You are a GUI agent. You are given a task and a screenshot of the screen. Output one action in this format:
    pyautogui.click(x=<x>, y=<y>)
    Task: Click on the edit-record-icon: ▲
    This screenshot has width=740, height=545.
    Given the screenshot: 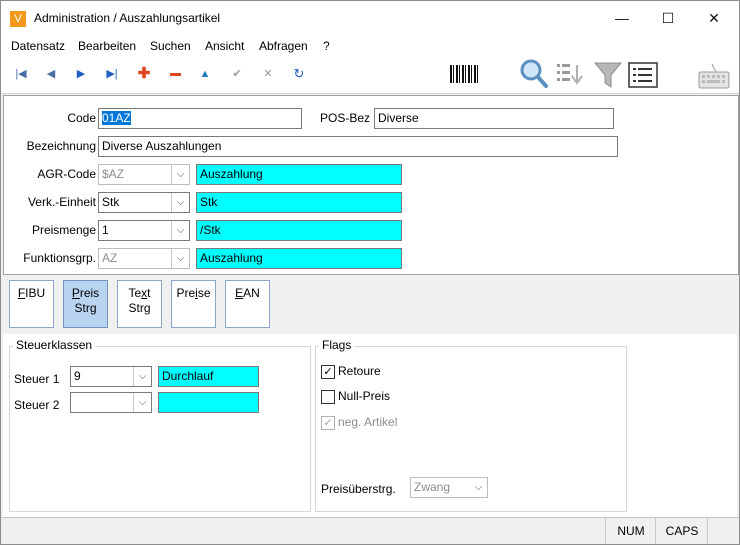 What is the action you would take?
    pyautogui.click(x=205, y=74)
    